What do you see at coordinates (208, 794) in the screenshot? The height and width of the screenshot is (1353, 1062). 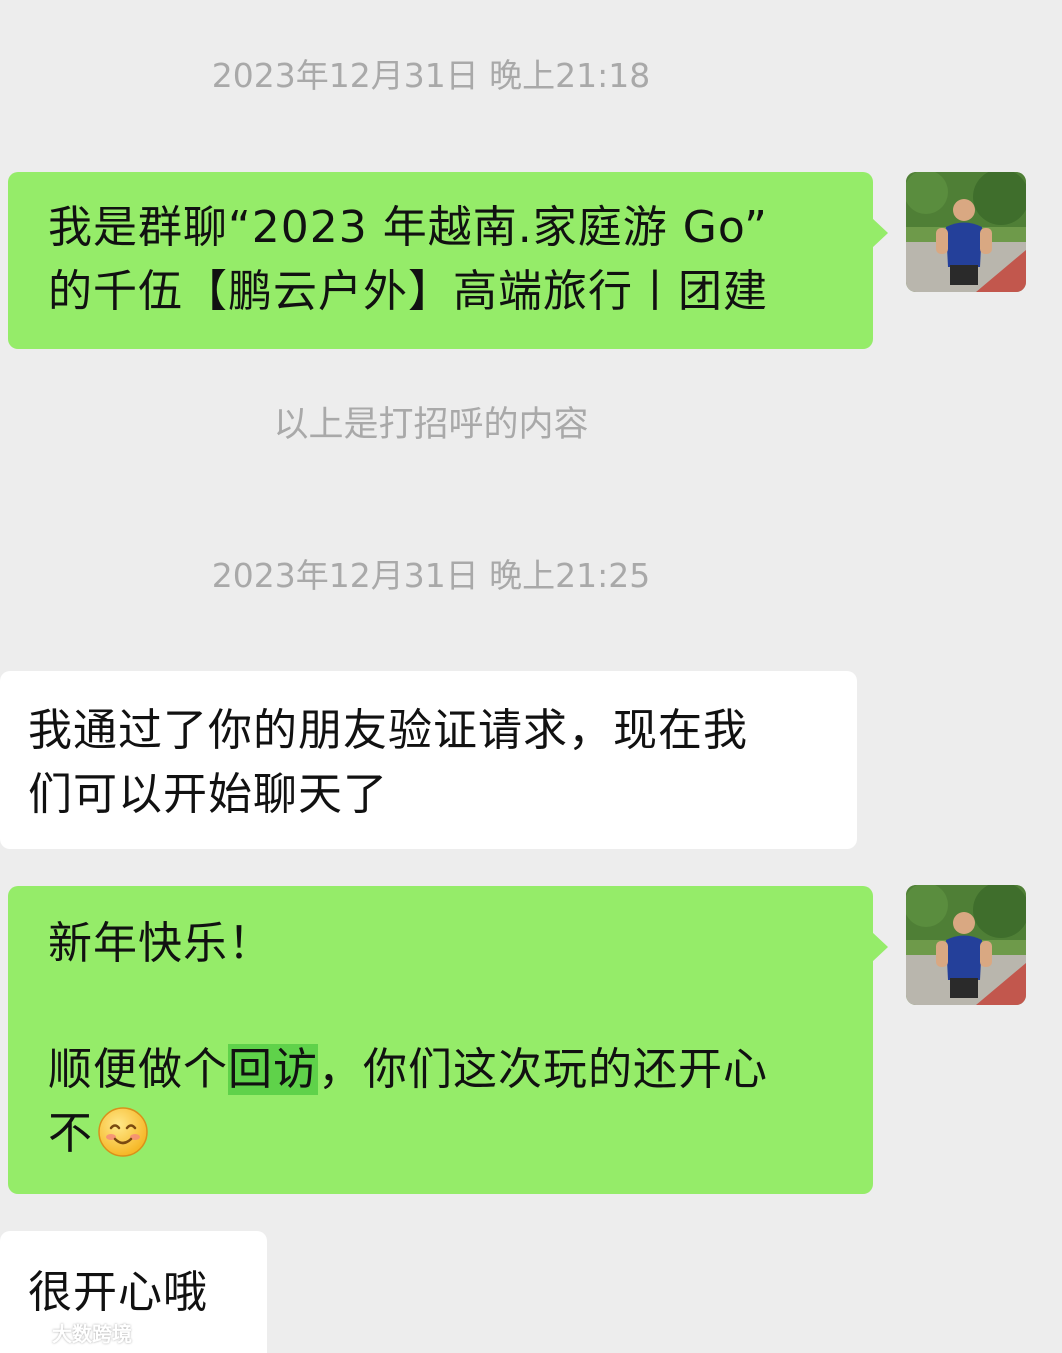 I see `message-text-line: 们可以开始聊天了` at bounding box center [208, 794].